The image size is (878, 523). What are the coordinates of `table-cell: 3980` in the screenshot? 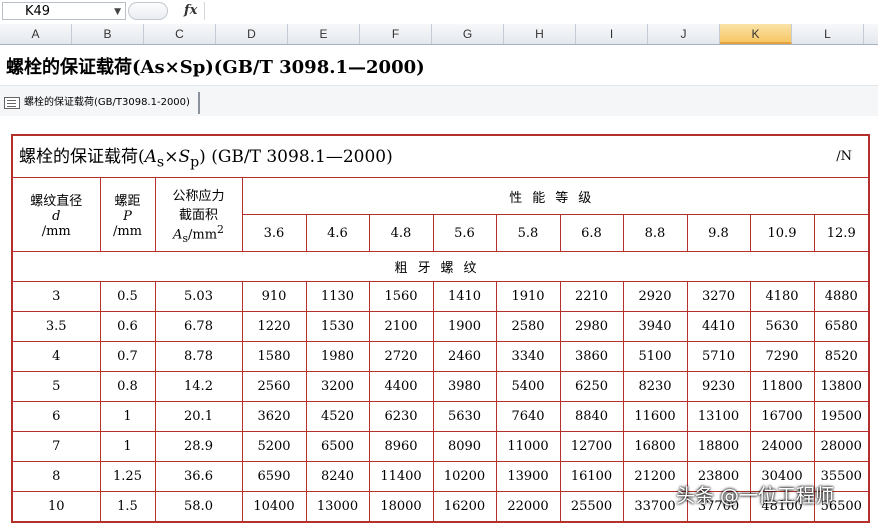 It's located at (464, 386).